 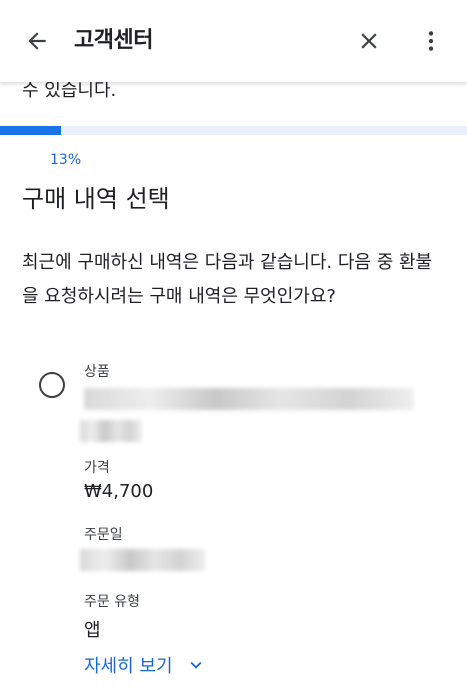 What do you see at coordinates (128, 666) in the screenshot?
I see `view-details-label: 자세히 보기` at bounding box center [128, 666].